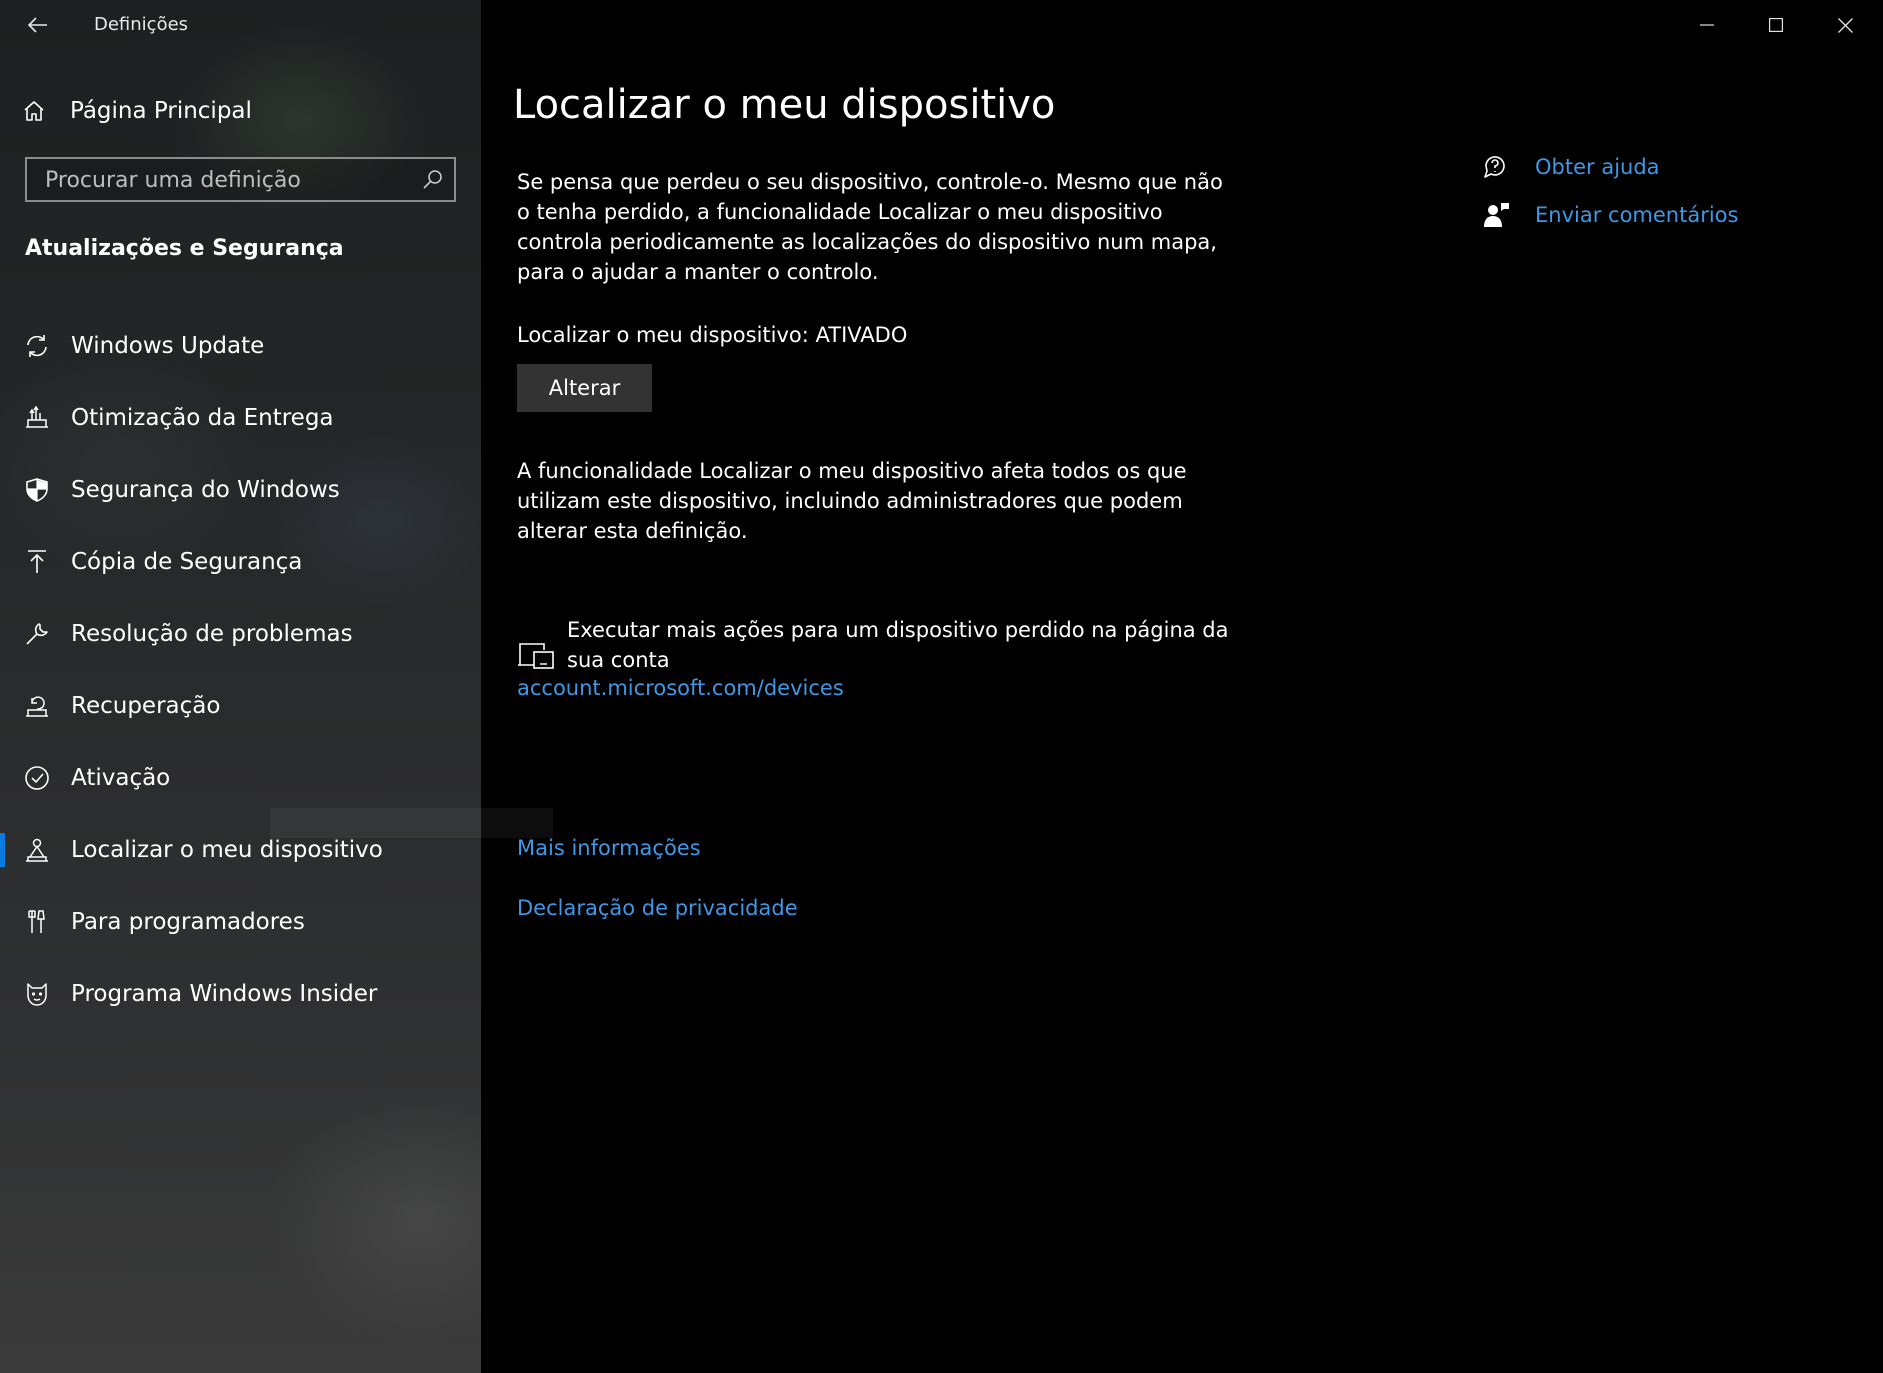 The image size is (1883, 1373). I want to click on send-feedback-link: Enviar comentários, so click(1609, 215).